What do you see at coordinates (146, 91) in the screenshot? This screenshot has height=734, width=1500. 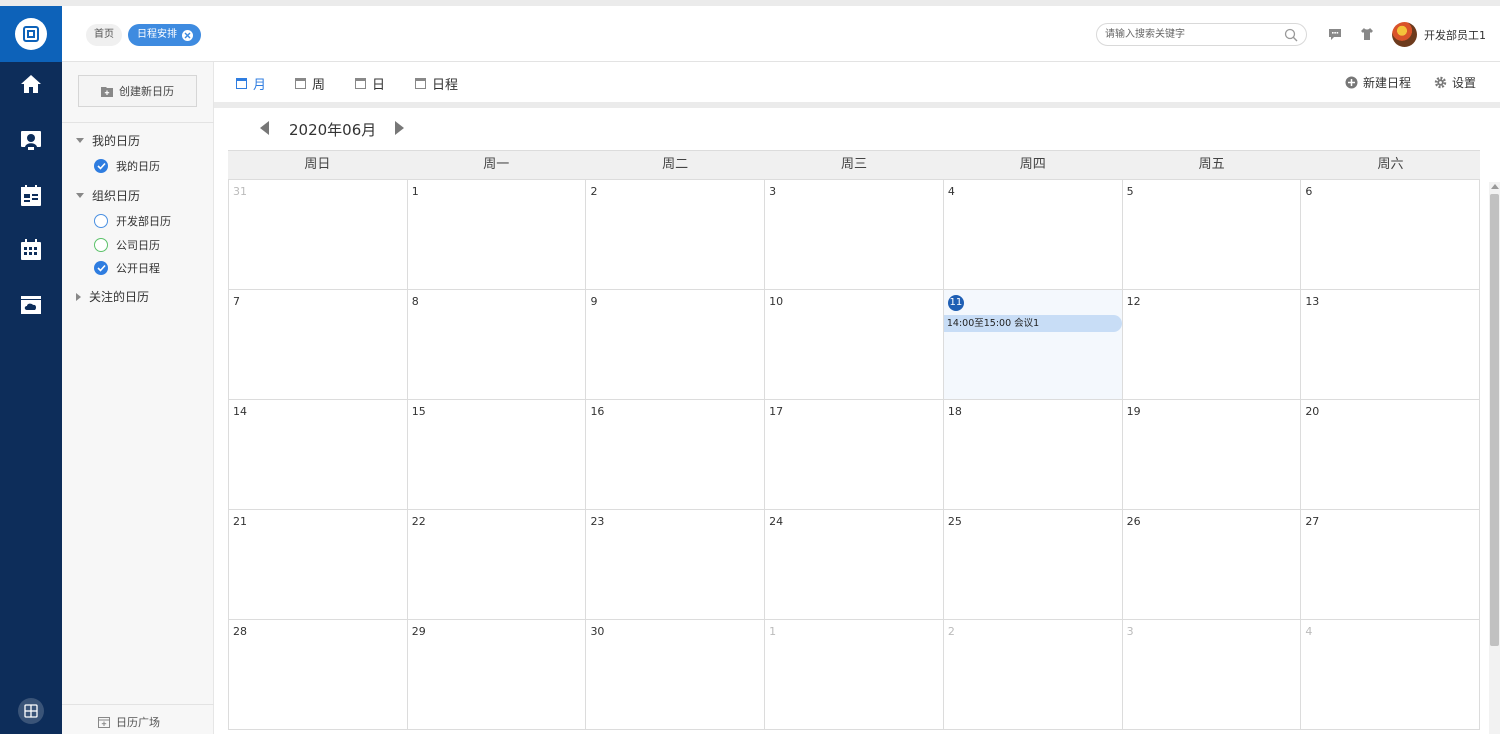 I see `create-calendar-label: 创建新日历` at bounding box center [146, 91].